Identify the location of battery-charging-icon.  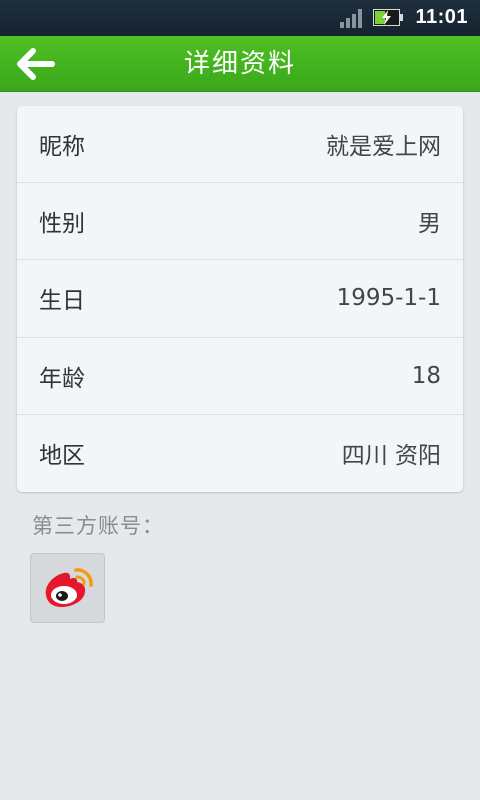
(388, 17).